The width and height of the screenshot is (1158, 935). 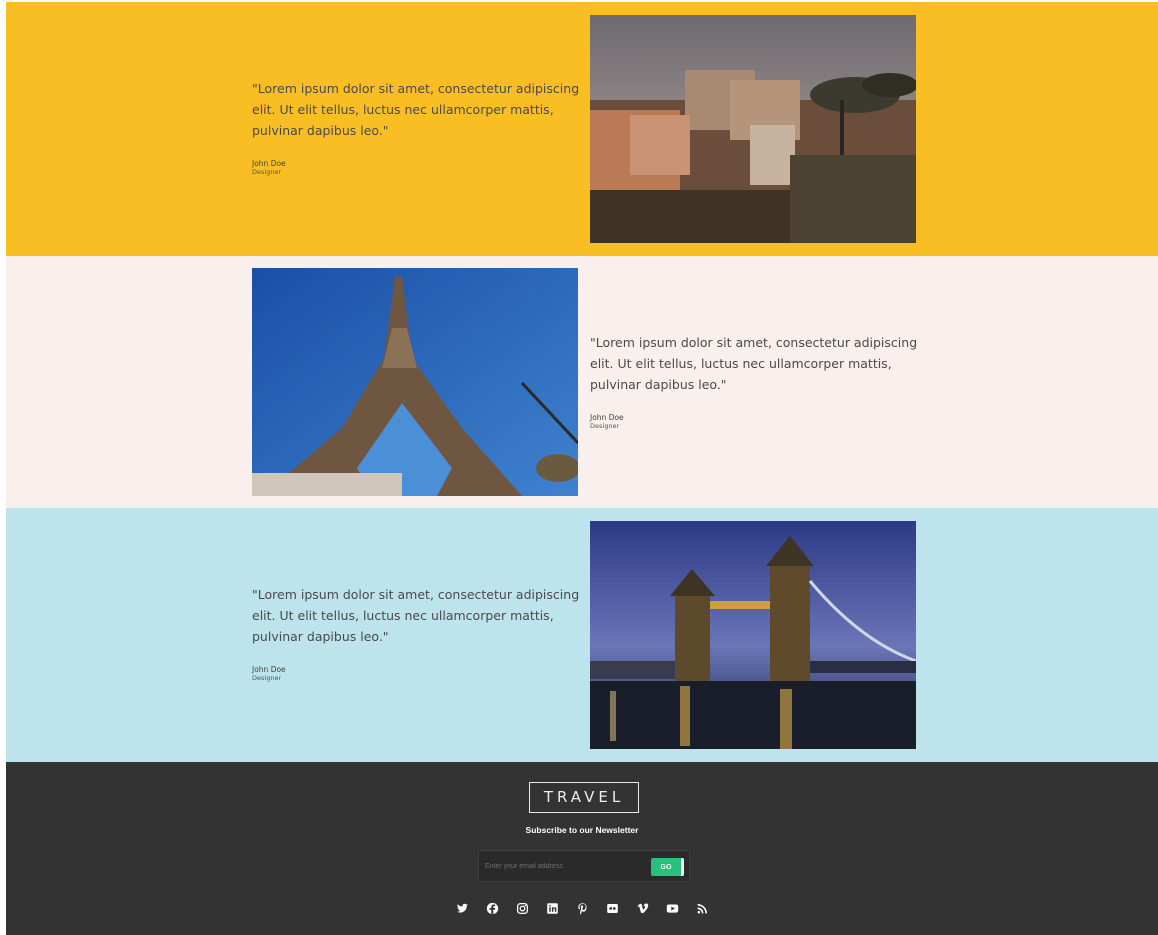 I want to click on instagram-icon, so click(x=522, y=908).